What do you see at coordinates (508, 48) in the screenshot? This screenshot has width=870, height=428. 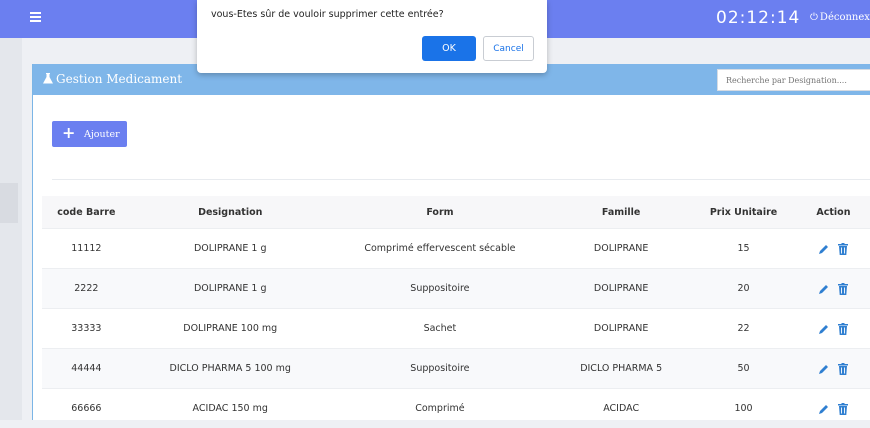 I see `cancel-button: Cancel` at bounding box center [508, 48].